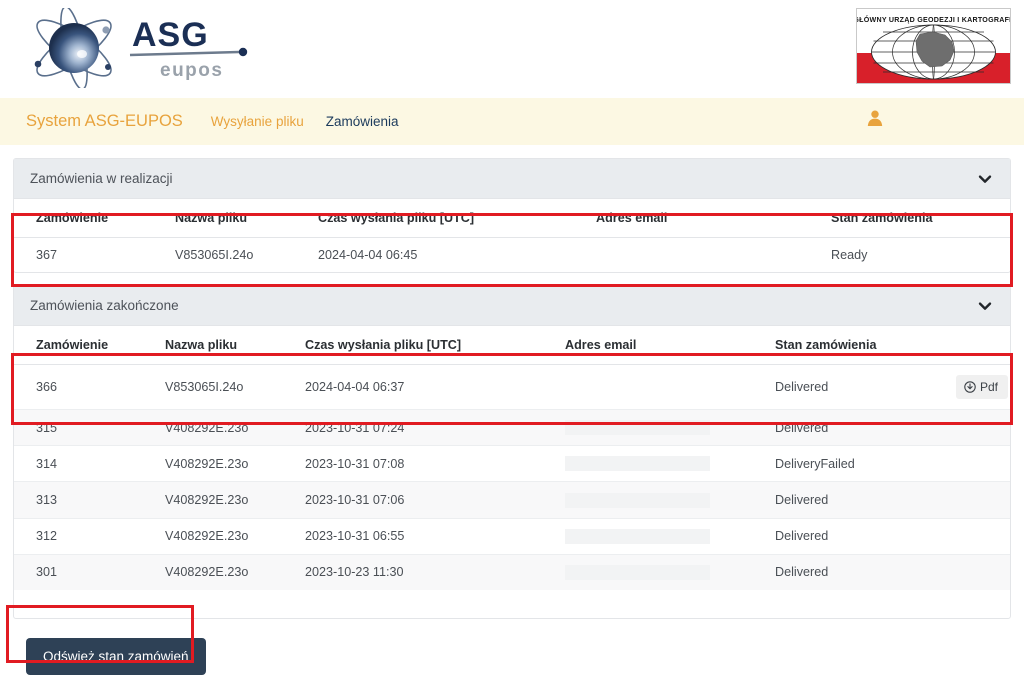 Image resolution: width=1024 pixels, height=675 pixels. What do you see at coordinates (89, 536) in the screenshot?
I see `cell-order: 312` at bounding box center [89, 536].